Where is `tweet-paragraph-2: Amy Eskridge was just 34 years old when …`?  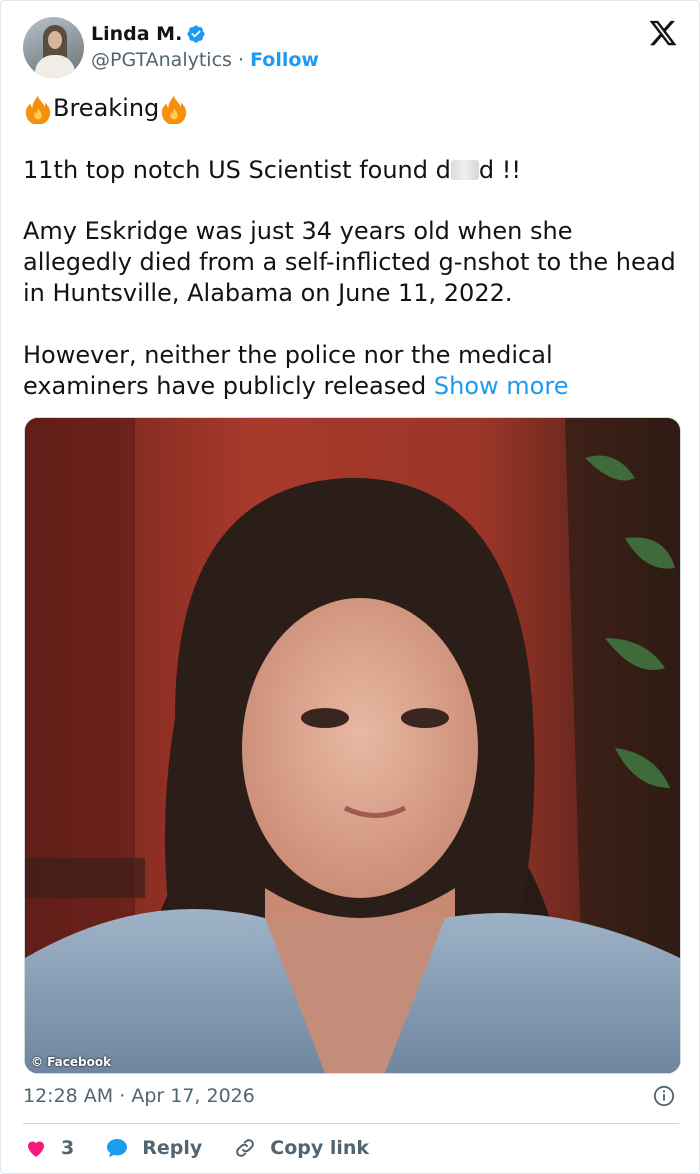
tweet-paragraph-2: Amy Eskridge was just 34 years old when … is located at coordinates (349, 262).